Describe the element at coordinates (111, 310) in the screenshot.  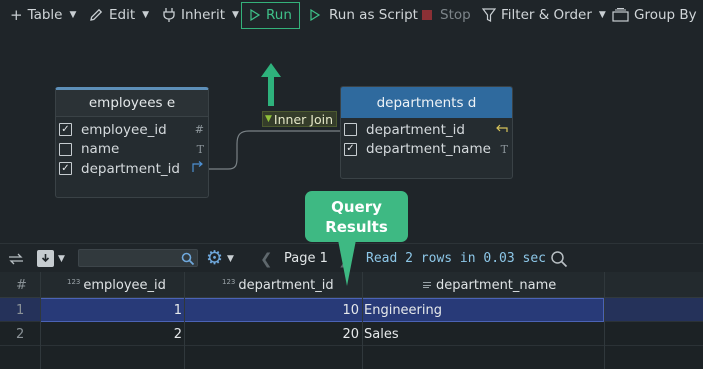
I see `employee-id-cell: 1` at that location.